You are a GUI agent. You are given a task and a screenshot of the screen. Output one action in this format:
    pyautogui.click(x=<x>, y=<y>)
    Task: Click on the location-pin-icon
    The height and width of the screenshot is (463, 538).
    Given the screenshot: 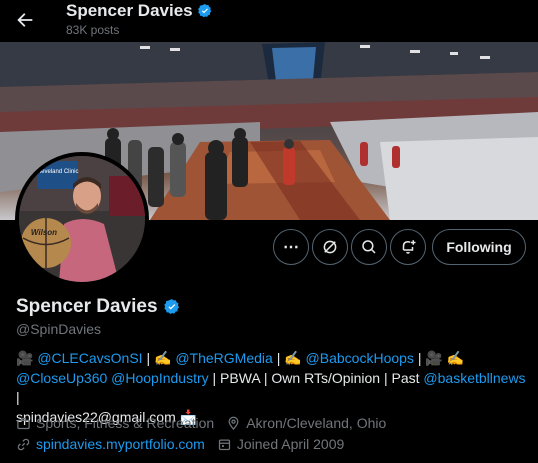 What is the action you would take?
    pyautogui.click(x=233, y=423)
    